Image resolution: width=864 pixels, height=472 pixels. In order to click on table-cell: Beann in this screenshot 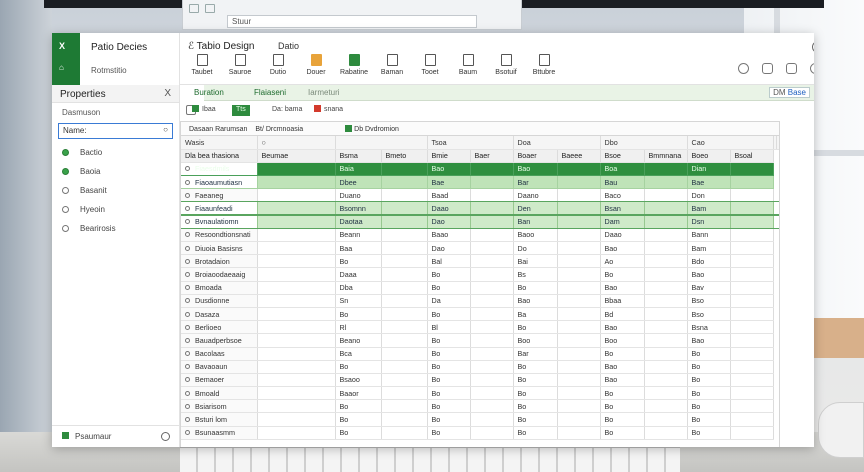, I will do `click(358, 235)`.